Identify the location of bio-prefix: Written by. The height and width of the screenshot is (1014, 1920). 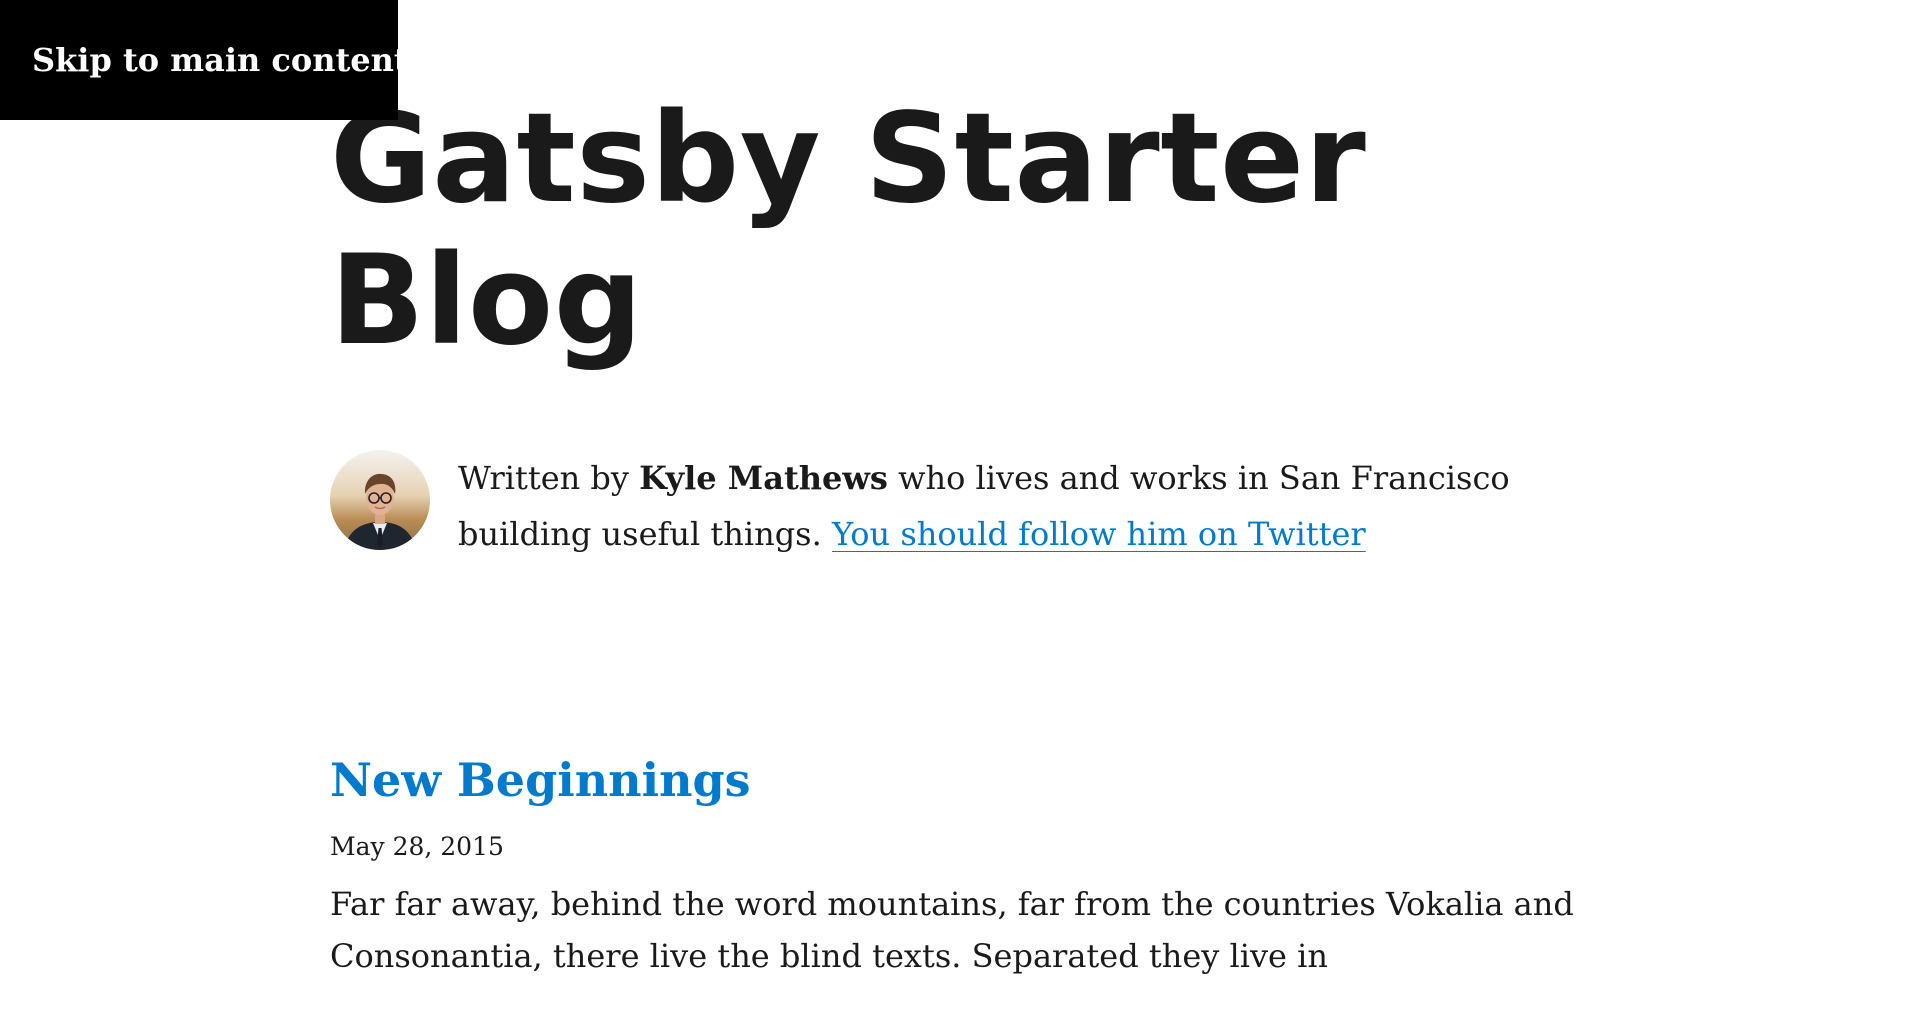
(549, 478).